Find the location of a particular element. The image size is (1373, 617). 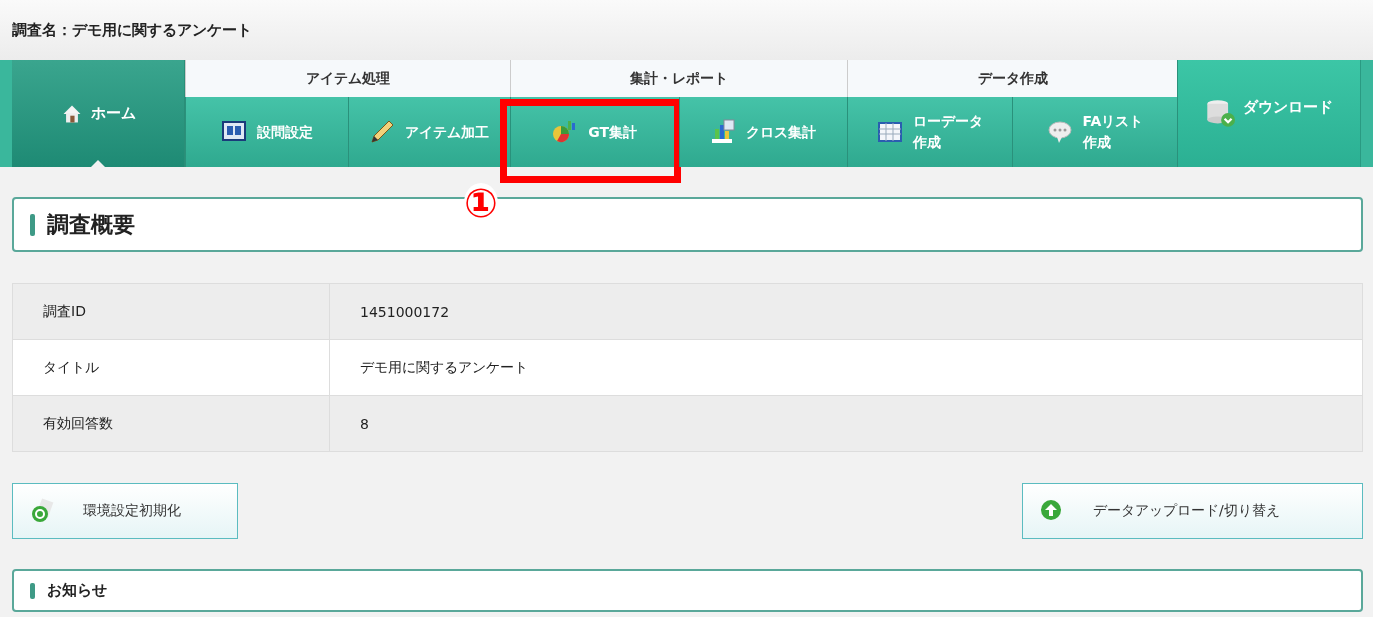

menu-group-header: データ作成 is located at coordinates (1012, 78).